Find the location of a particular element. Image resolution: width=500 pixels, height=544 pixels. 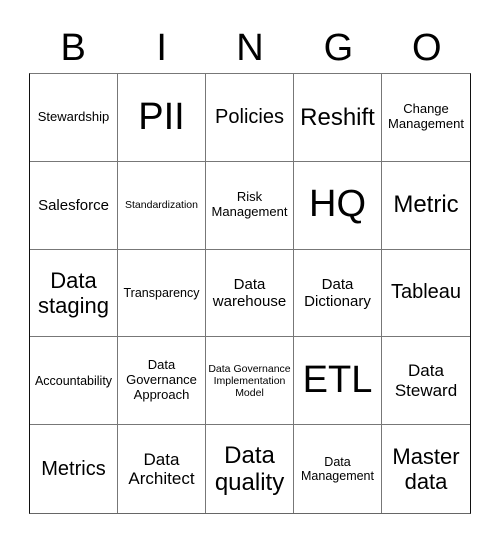

bingo-cell: Accountability is located at coordinates (74, 381).